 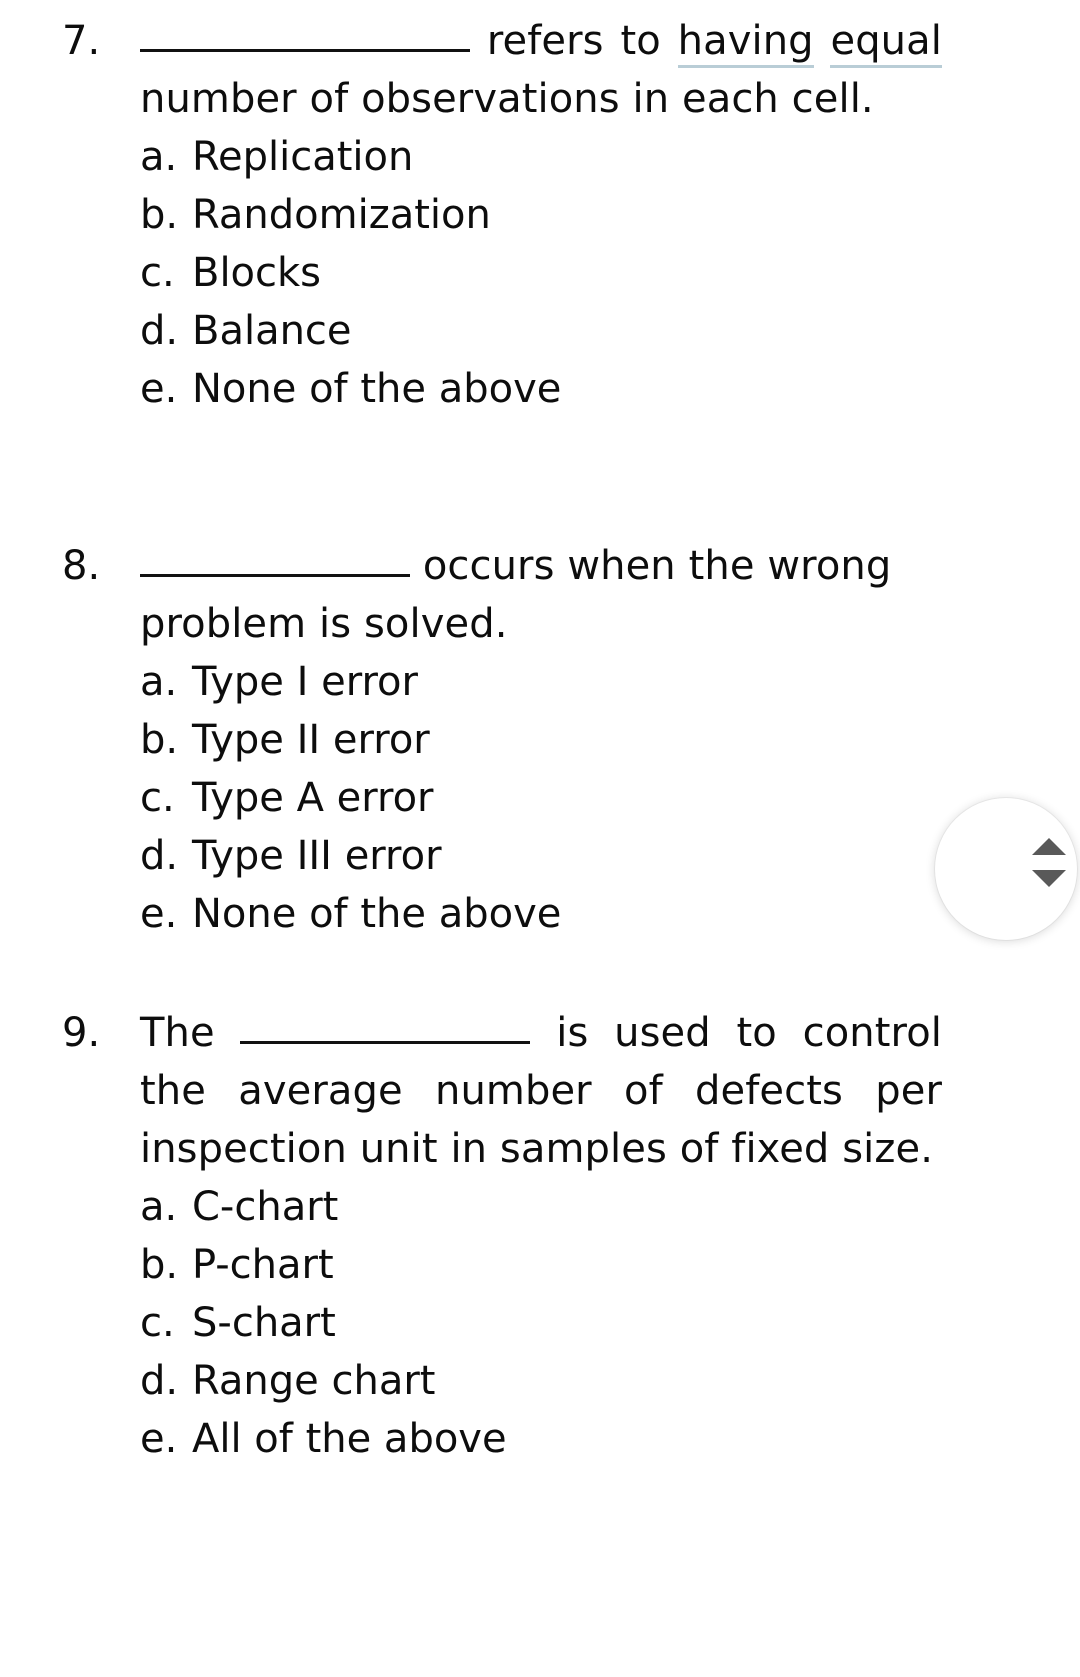 What do you see at coordinates (507, 99) in the screenshot?
I see `question-stem-text-7b: number of observations in each cell.` at bounding box center [507, 99].